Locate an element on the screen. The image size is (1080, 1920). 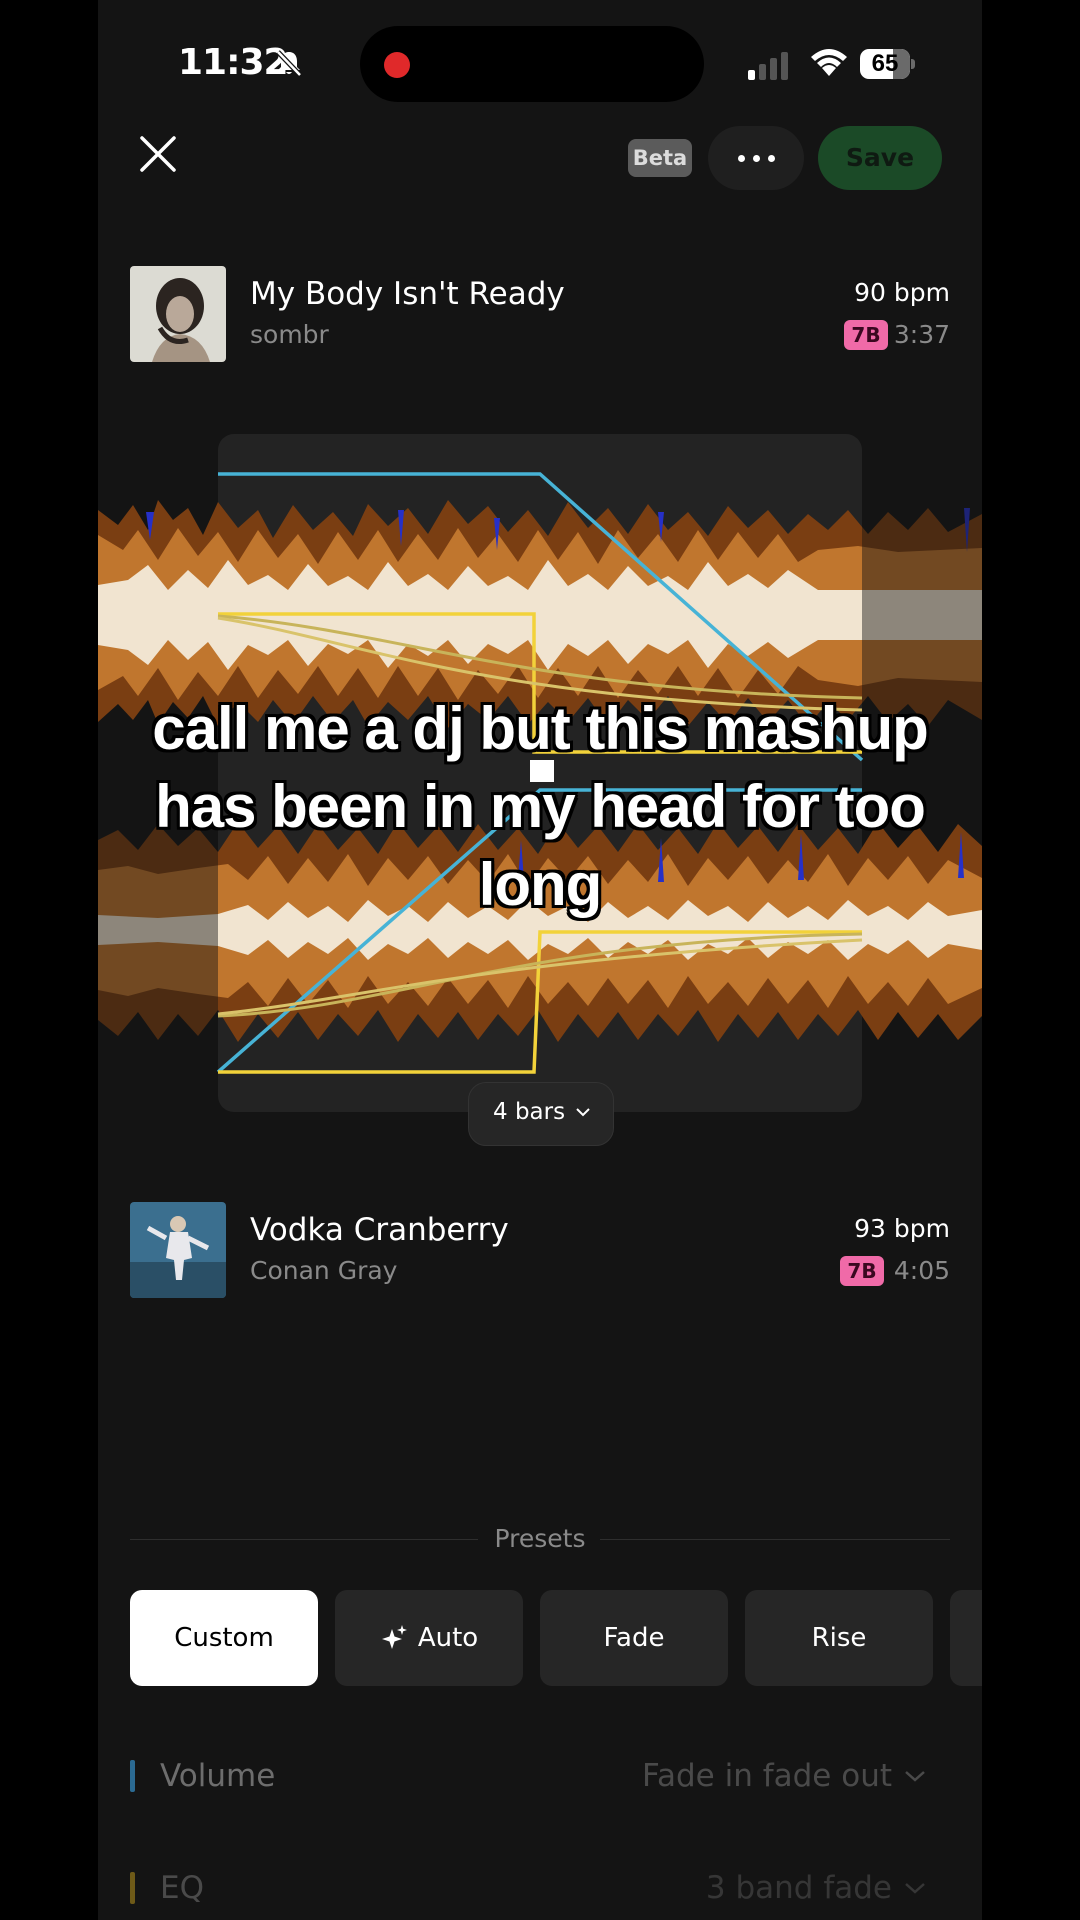
preset-auto-button: Auto is located at coordinates (429, 1638).